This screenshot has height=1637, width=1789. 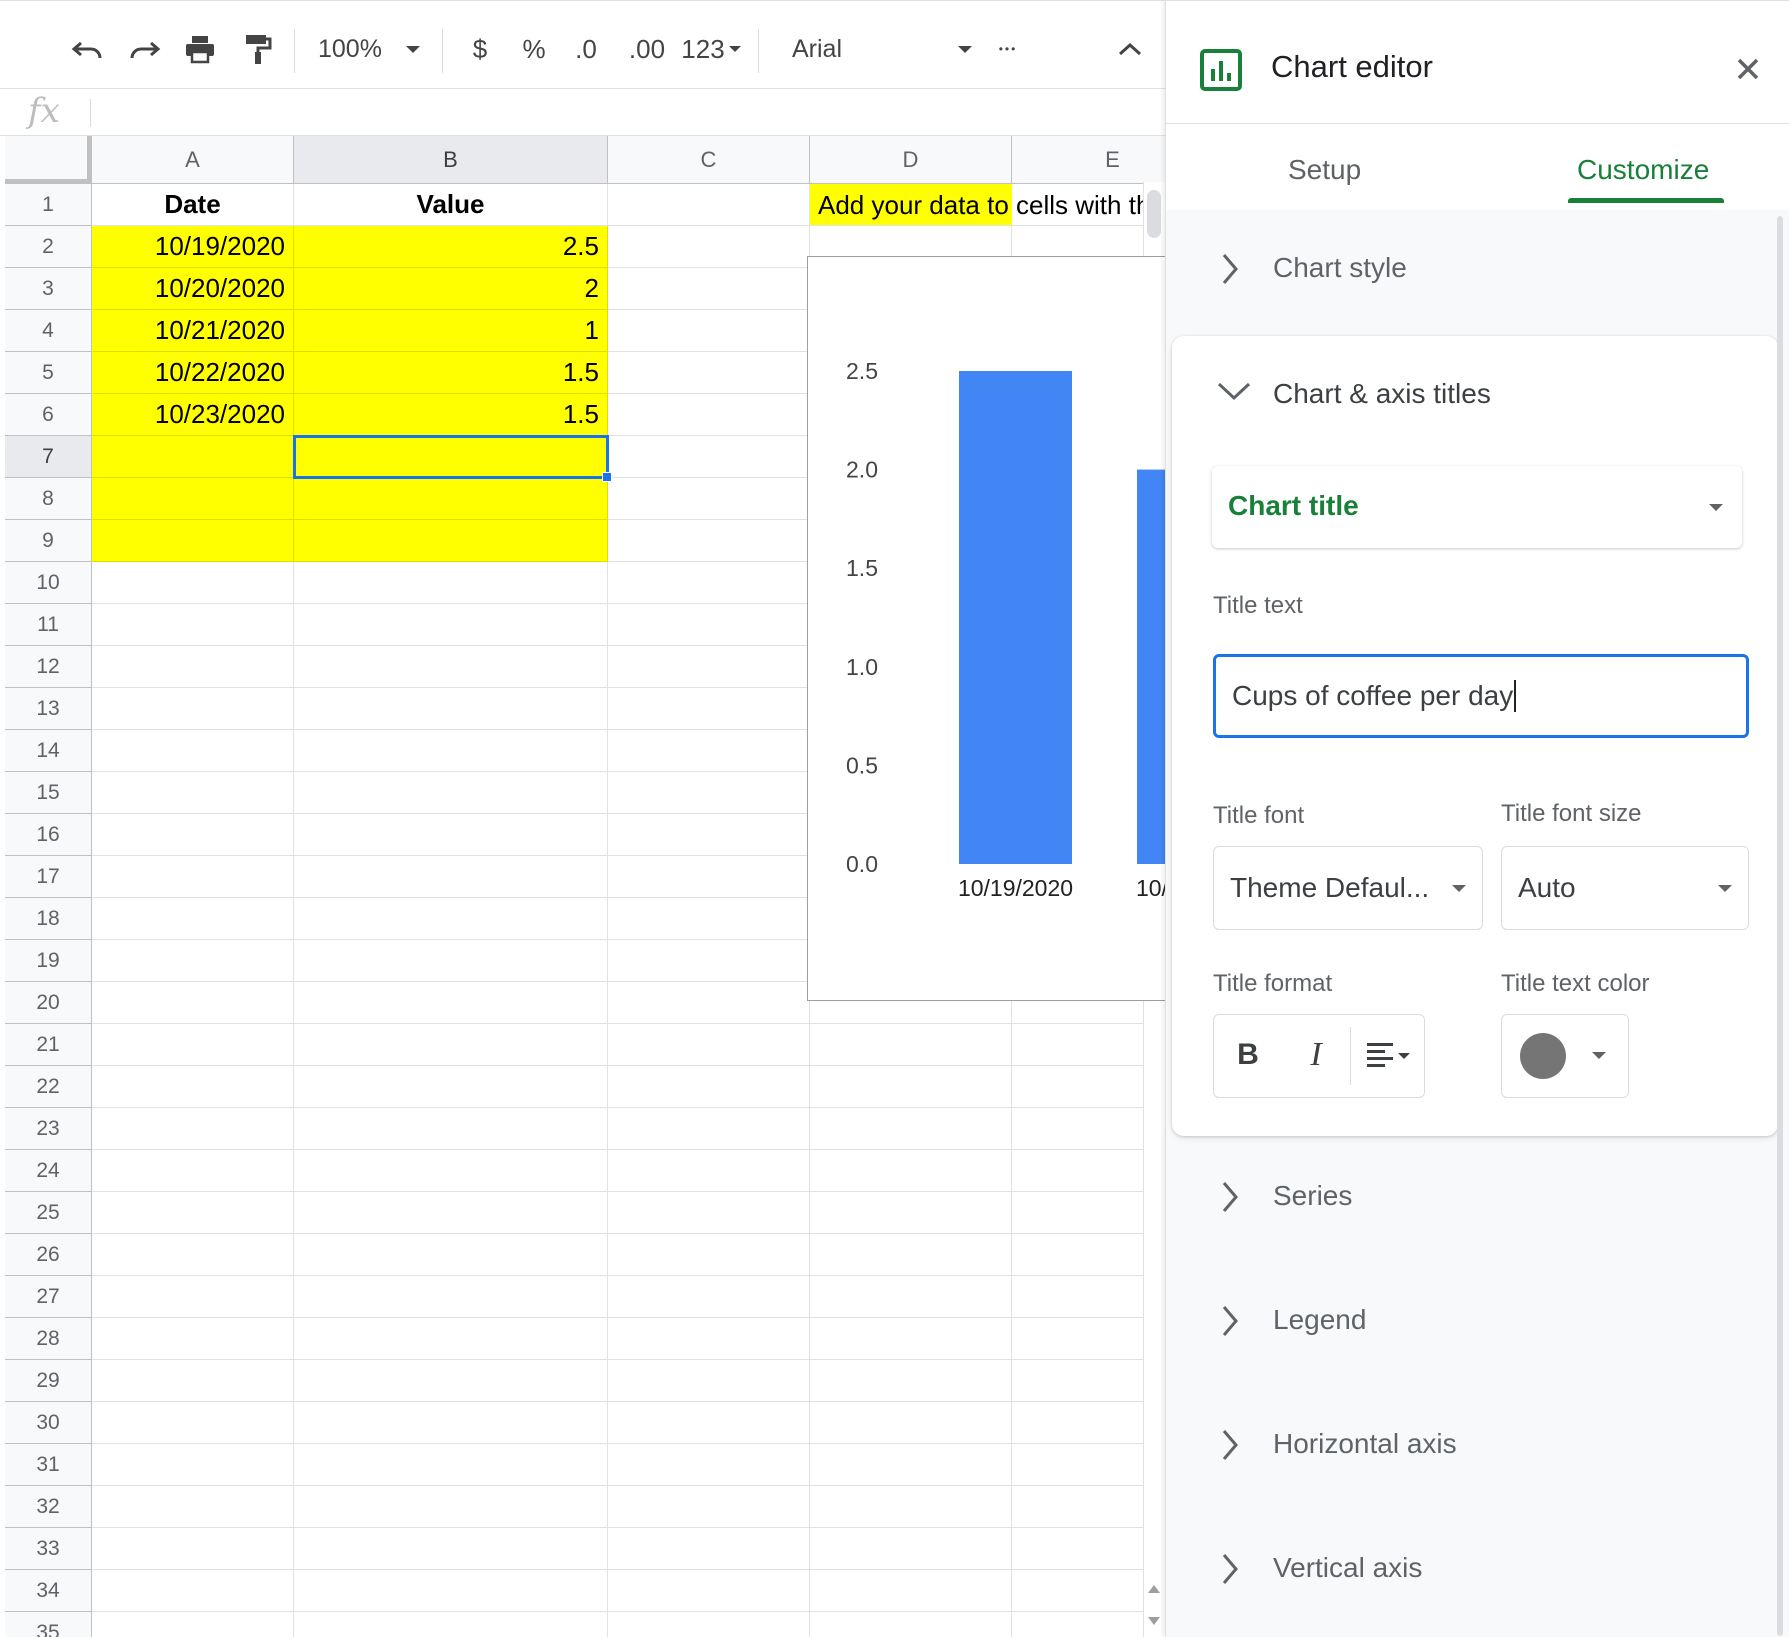 I want to click on row-header: 5, so click(x=48, y=373).